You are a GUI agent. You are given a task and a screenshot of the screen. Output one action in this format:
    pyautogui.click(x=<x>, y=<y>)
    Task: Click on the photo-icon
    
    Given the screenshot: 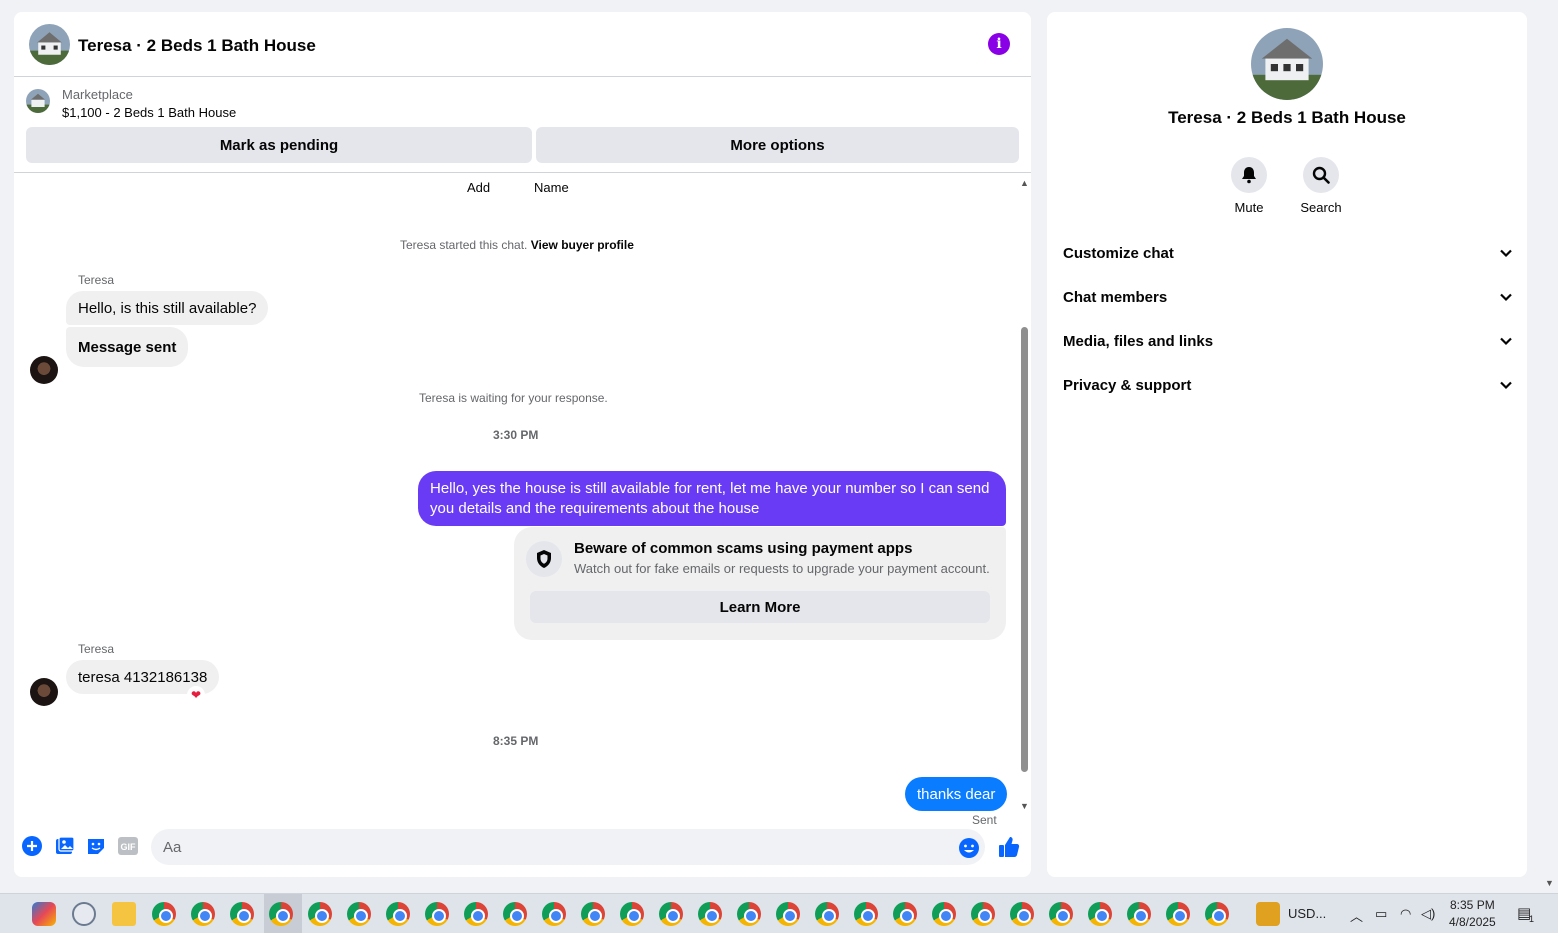 What is the action you would take?
    pyautogui.click(x=65, y=846)
    